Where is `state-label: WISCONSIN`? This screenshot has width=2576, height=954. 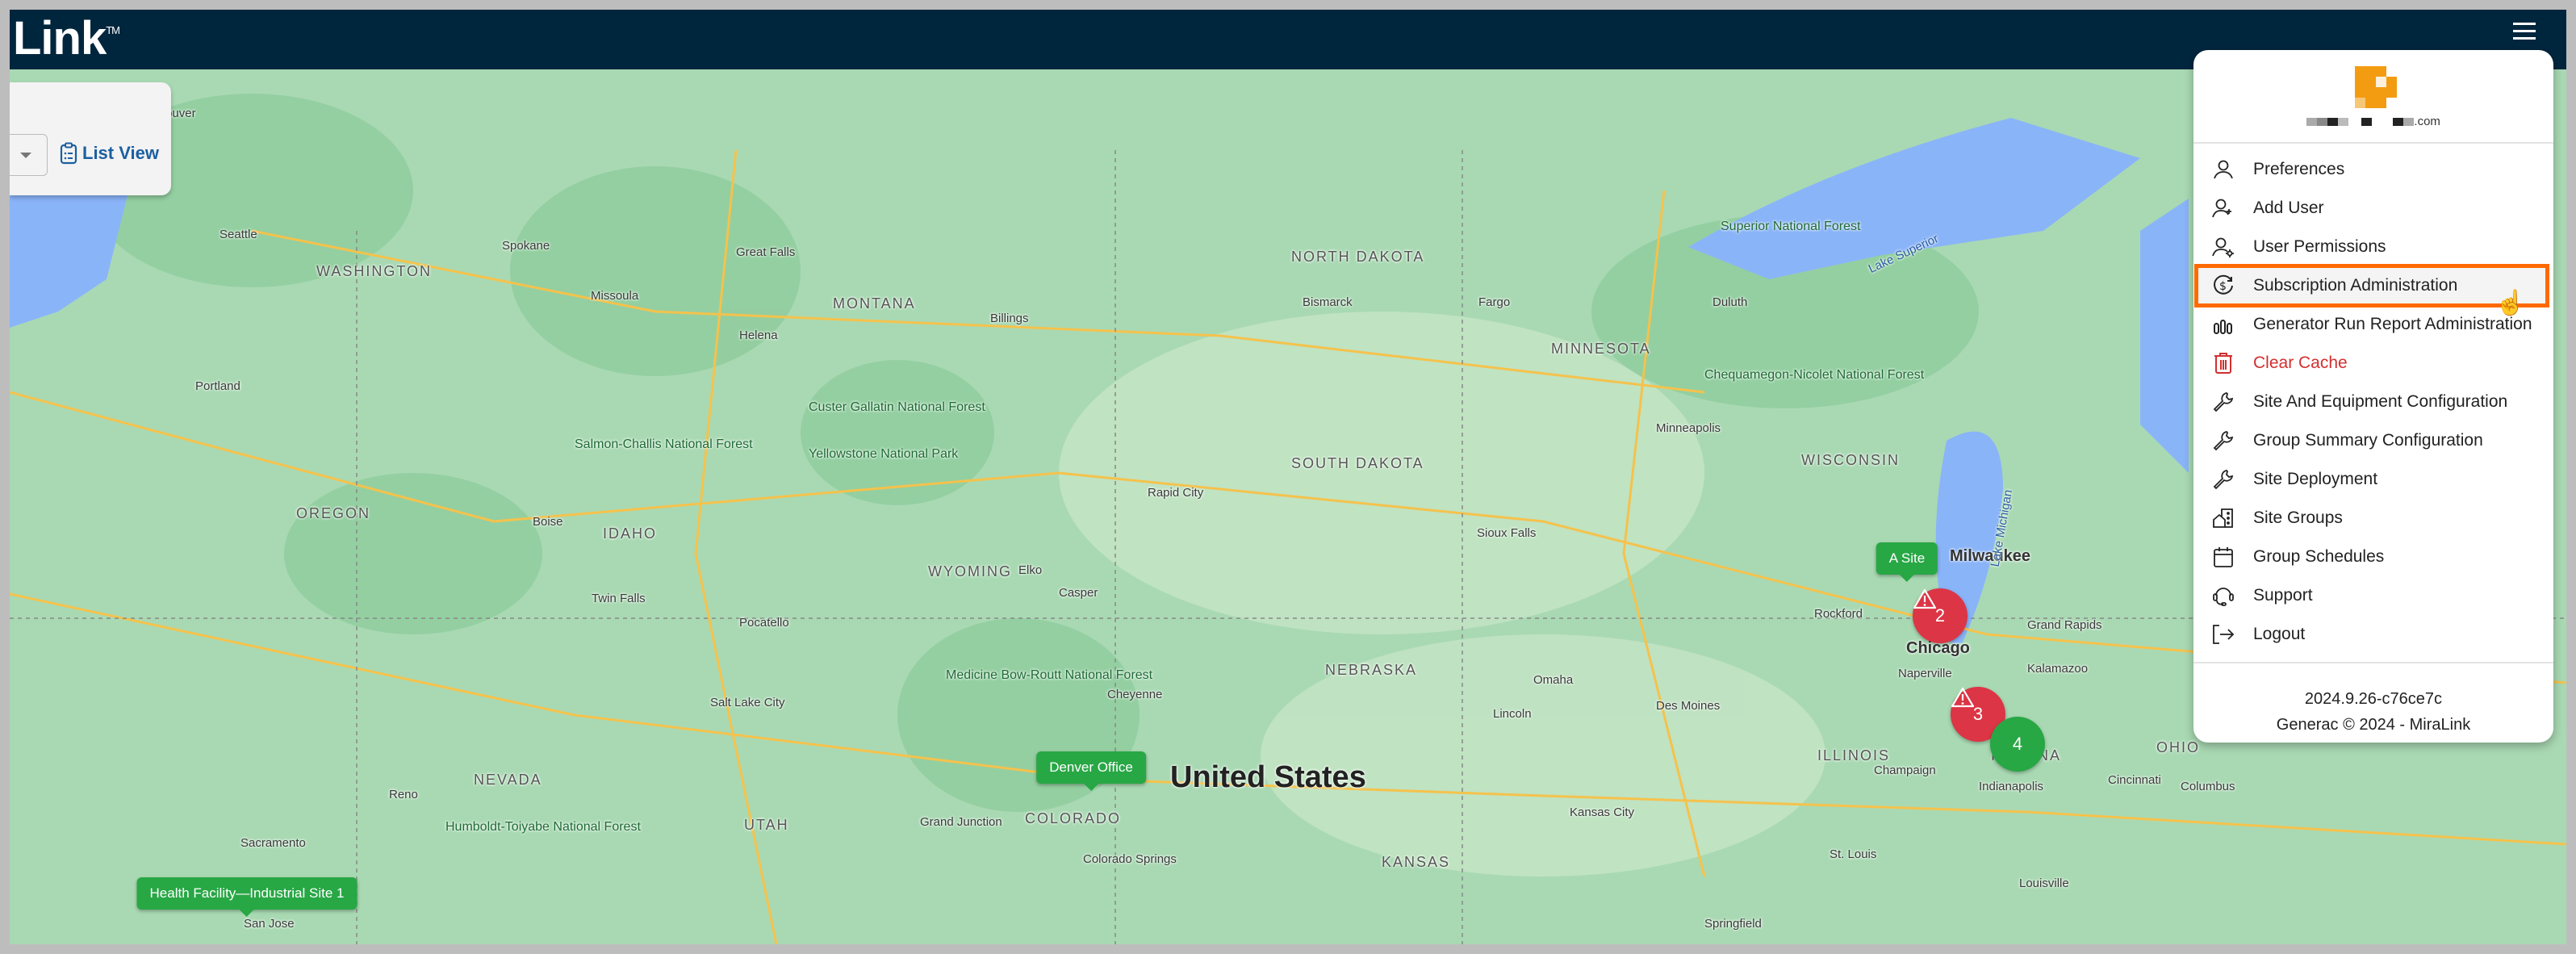
state-label: WISCONSIN is located at coordinates (1851, 460).